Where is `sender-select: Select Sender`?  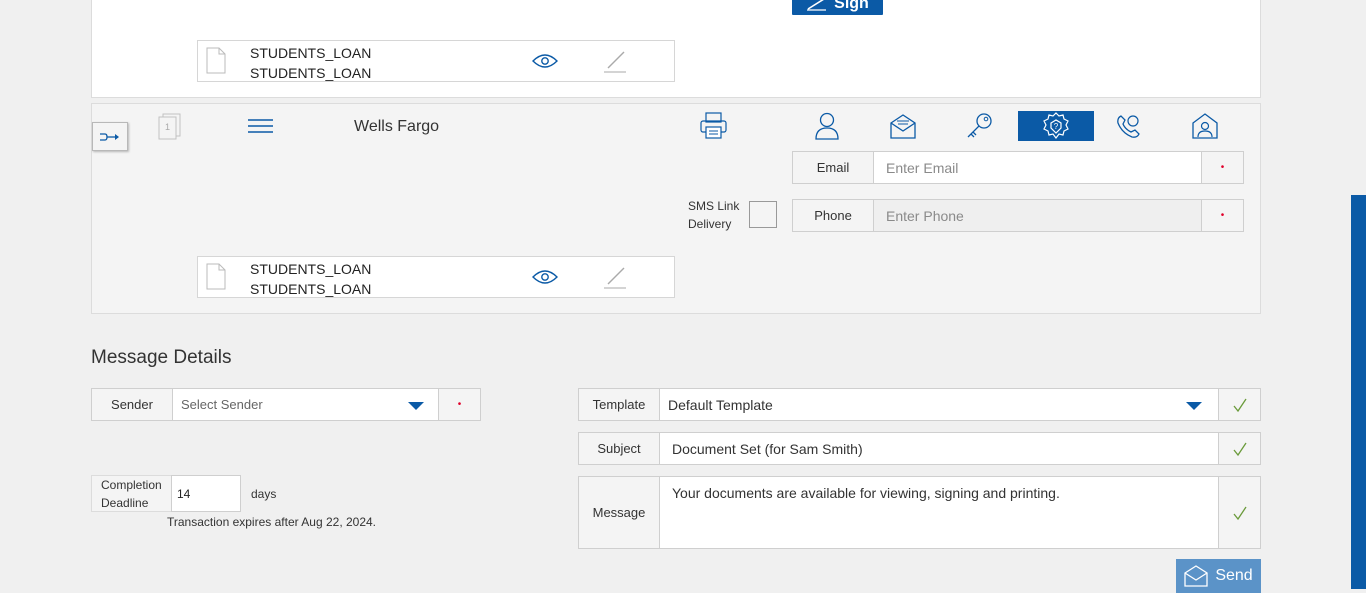 sender-select: Select Sender is located at coordinates (305, 404).